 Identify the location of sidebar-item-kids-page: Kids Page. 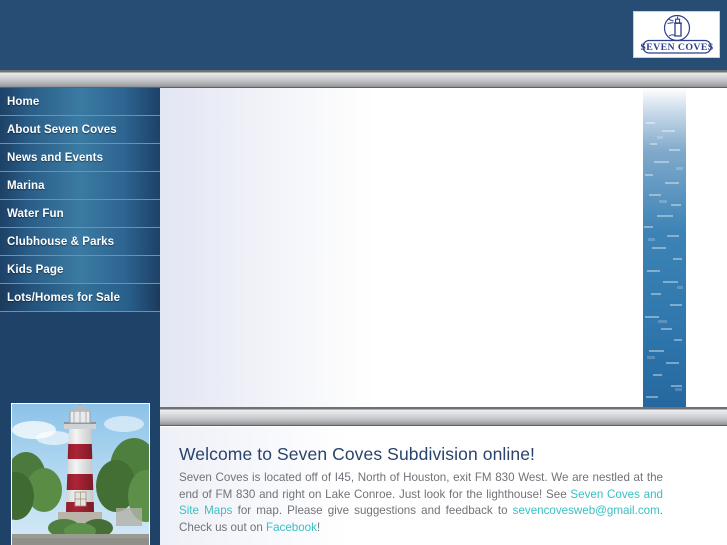
(80, 270).